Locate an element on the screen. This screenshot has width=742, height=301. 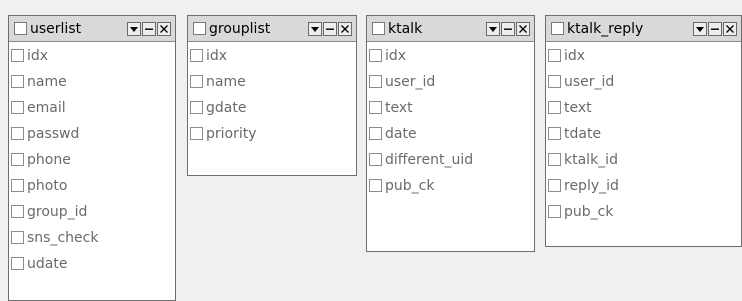
column-name: ktalk_id is located at coordinates (591, 160).